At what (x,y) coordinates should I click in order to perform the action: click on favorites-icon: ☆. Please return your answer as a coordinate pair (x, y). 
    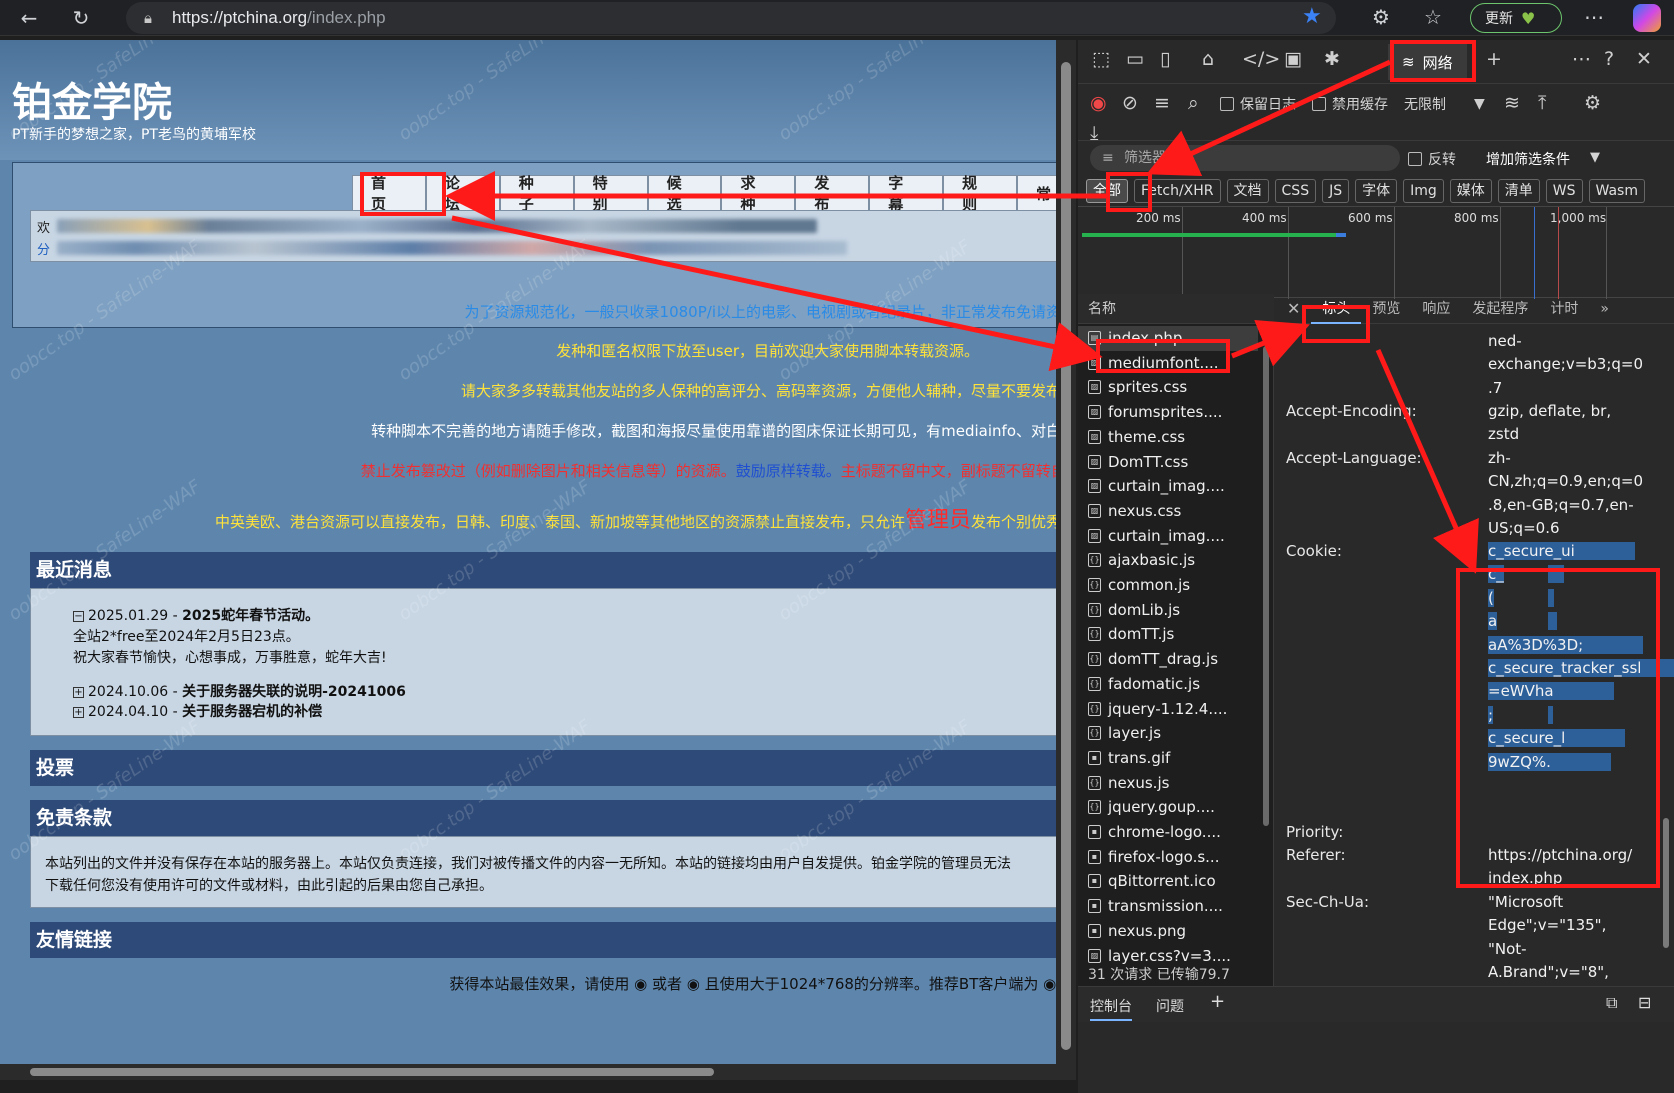
    Looking at the image, I should click on (1433, 17).